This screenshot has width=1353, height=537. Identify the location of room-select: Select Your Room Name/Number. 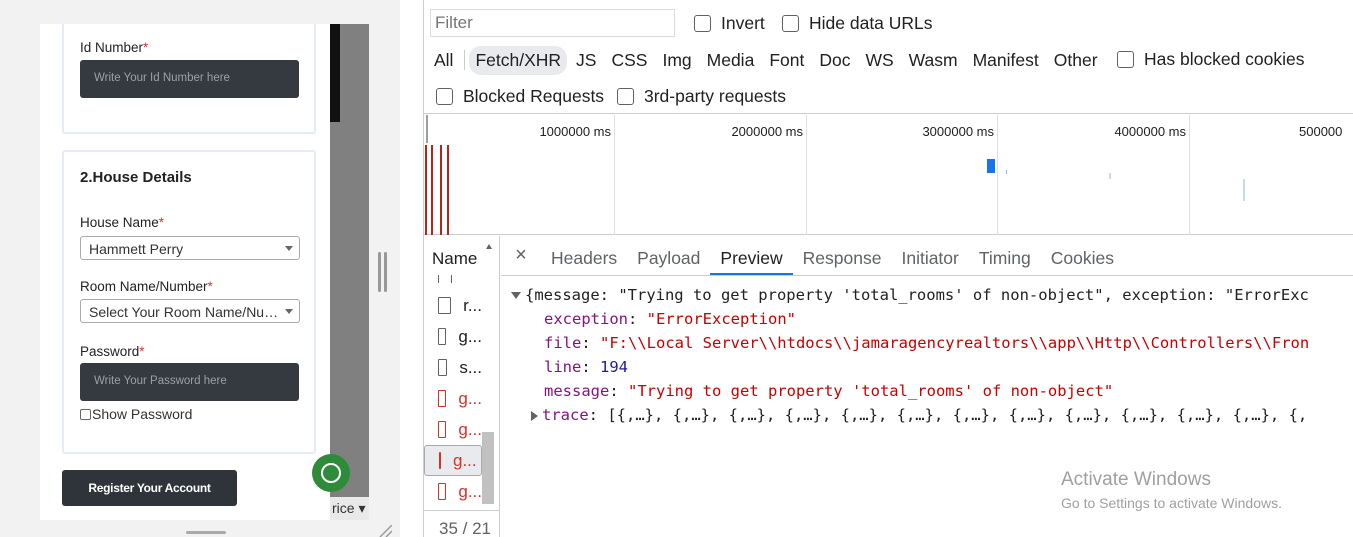
(190, 311).